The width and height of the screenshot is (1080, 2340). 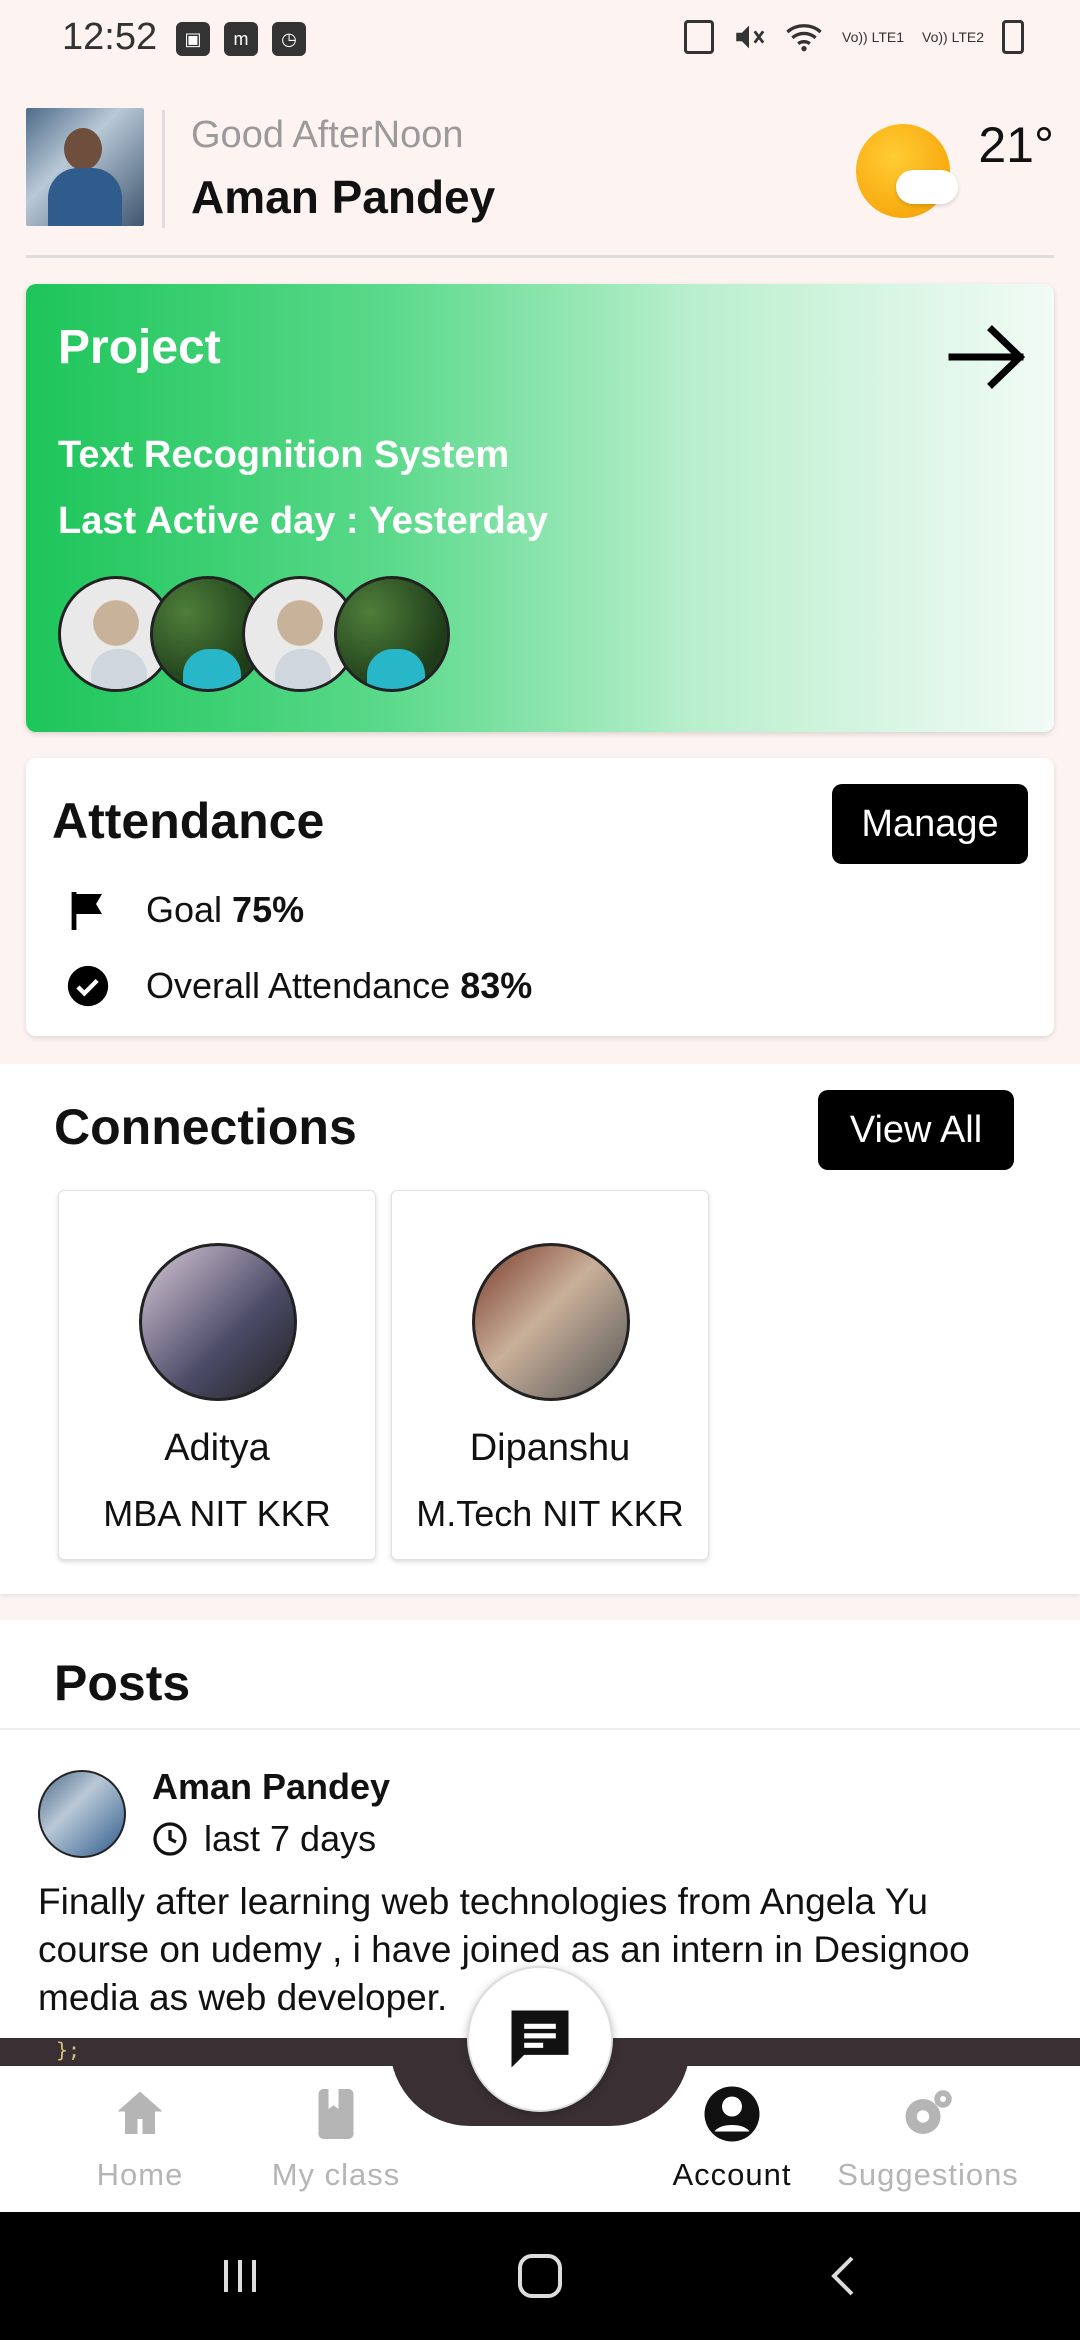 I want to click on goal-label: Goal, so click(x=184, y=909).